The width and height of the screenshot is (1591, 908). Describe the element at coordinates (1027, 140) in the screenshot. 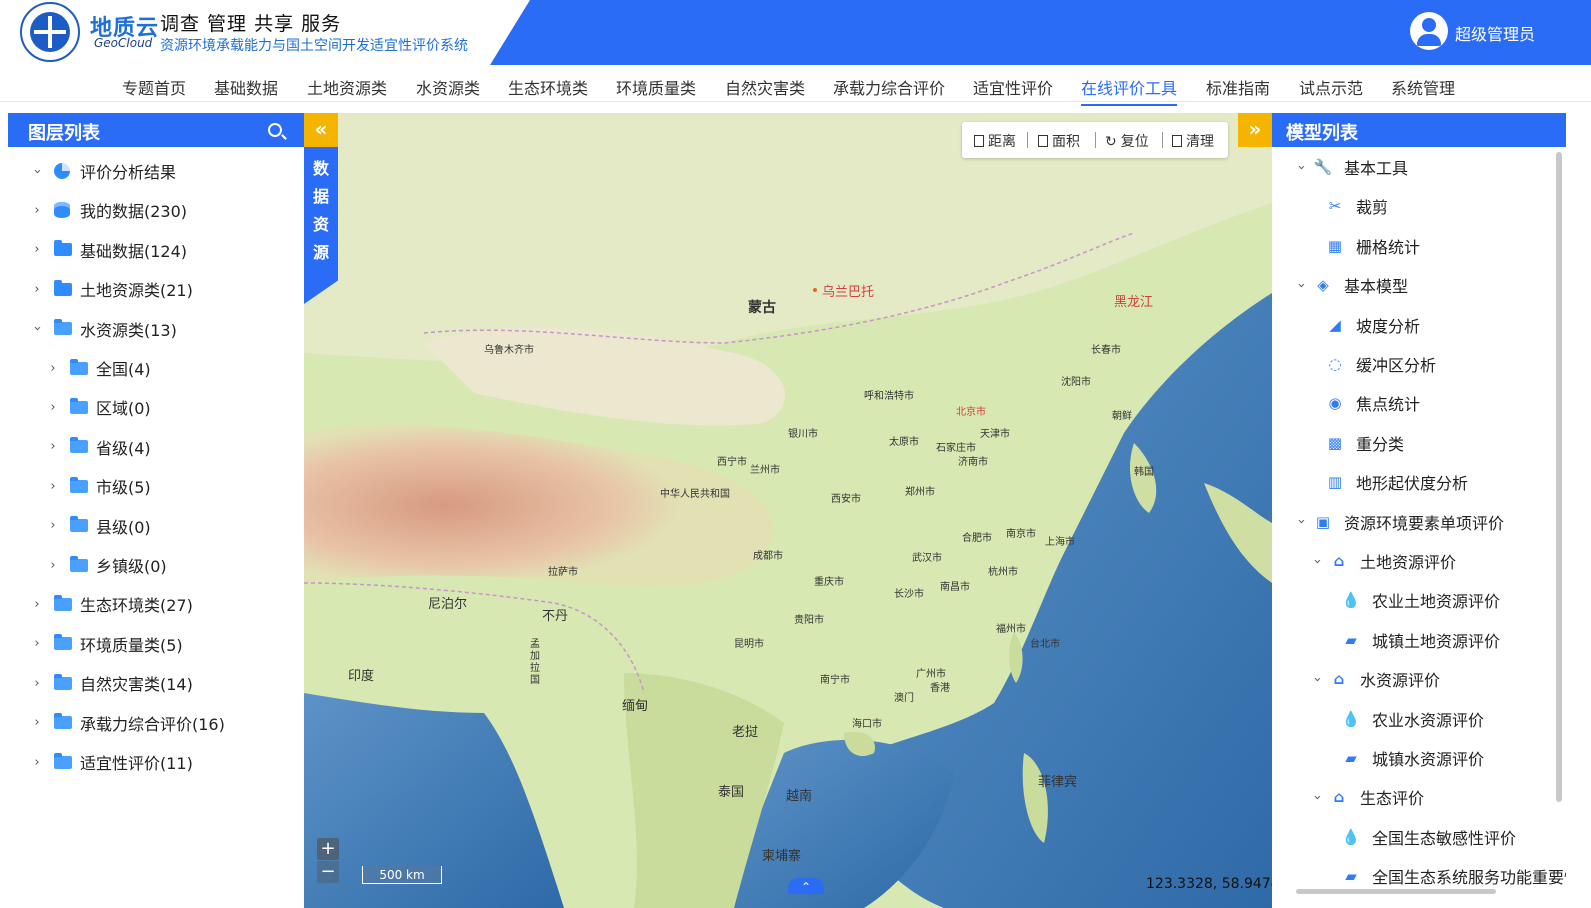

I see `toolbar-divider` at that location.